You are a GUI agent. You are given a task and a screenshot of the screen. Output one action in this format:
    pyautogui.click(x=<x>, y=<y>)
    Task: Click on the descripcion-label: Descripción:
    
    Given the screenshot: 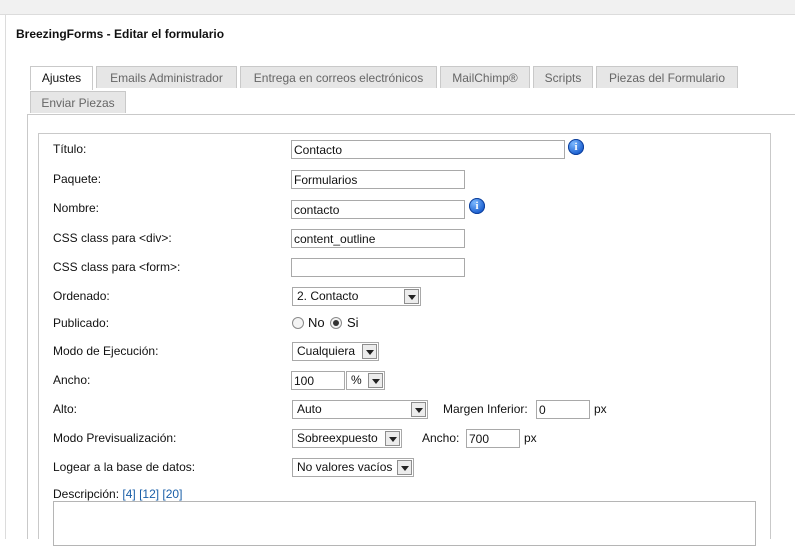 What is the action you would take?
    pyautogui.click(x=86, y=494)
    